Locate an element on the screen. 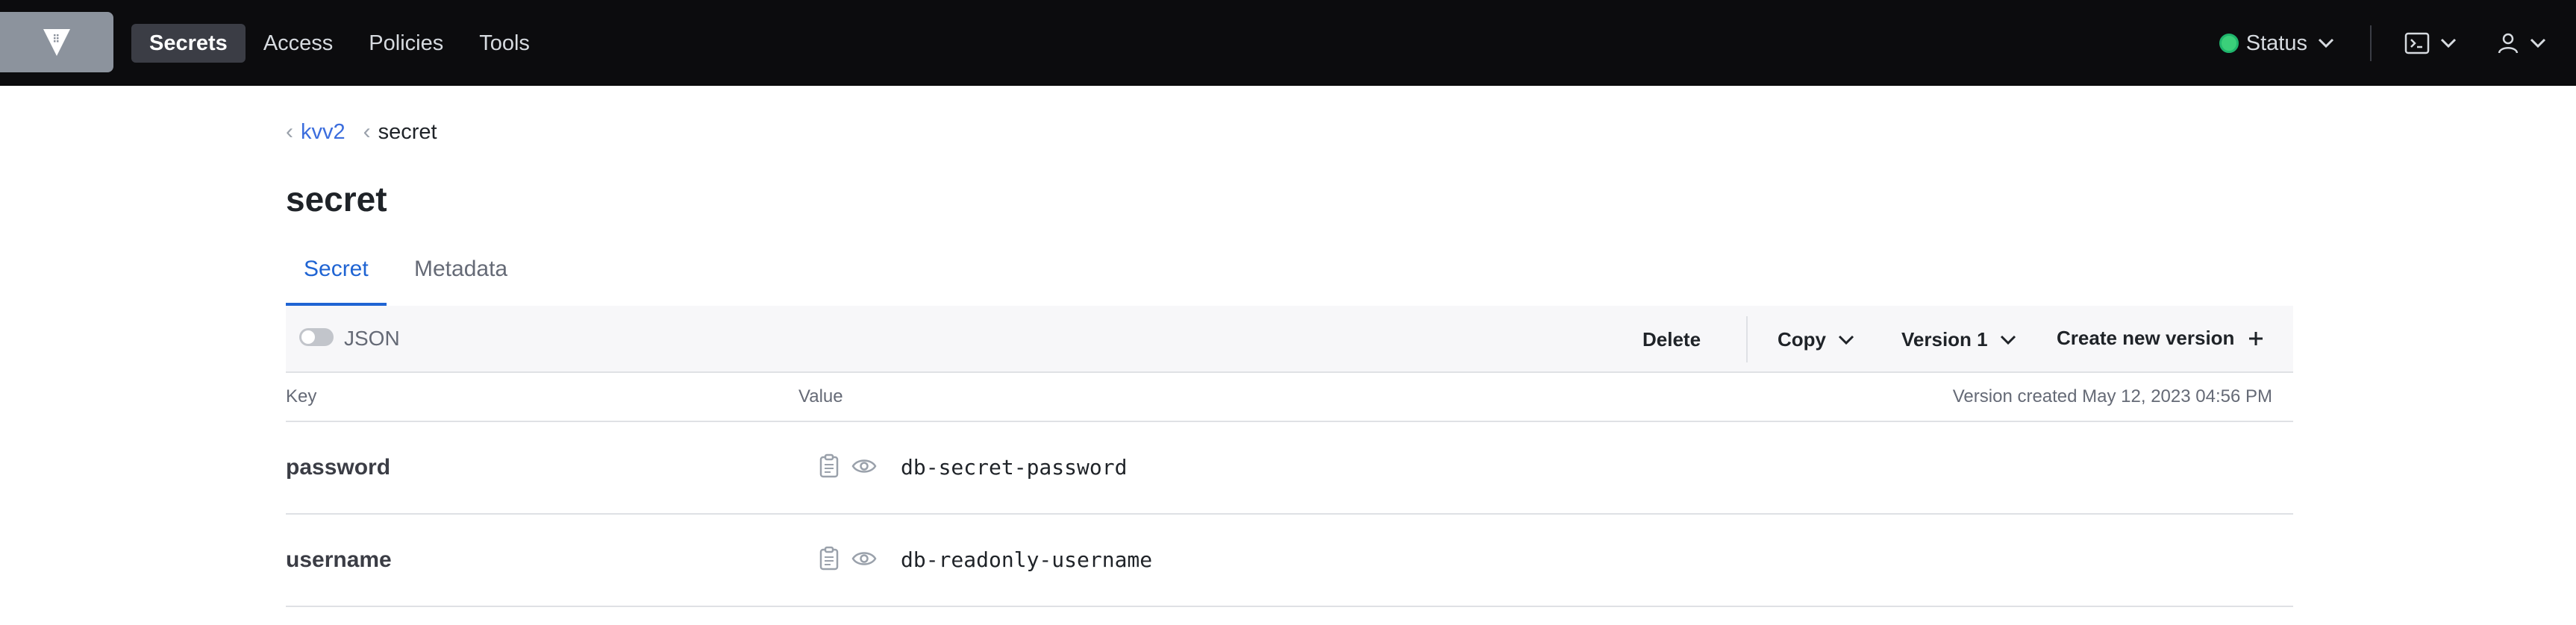 This screenshot has width=2576, height=625. nav-link-access: Access is located at coordinates (298, 43).